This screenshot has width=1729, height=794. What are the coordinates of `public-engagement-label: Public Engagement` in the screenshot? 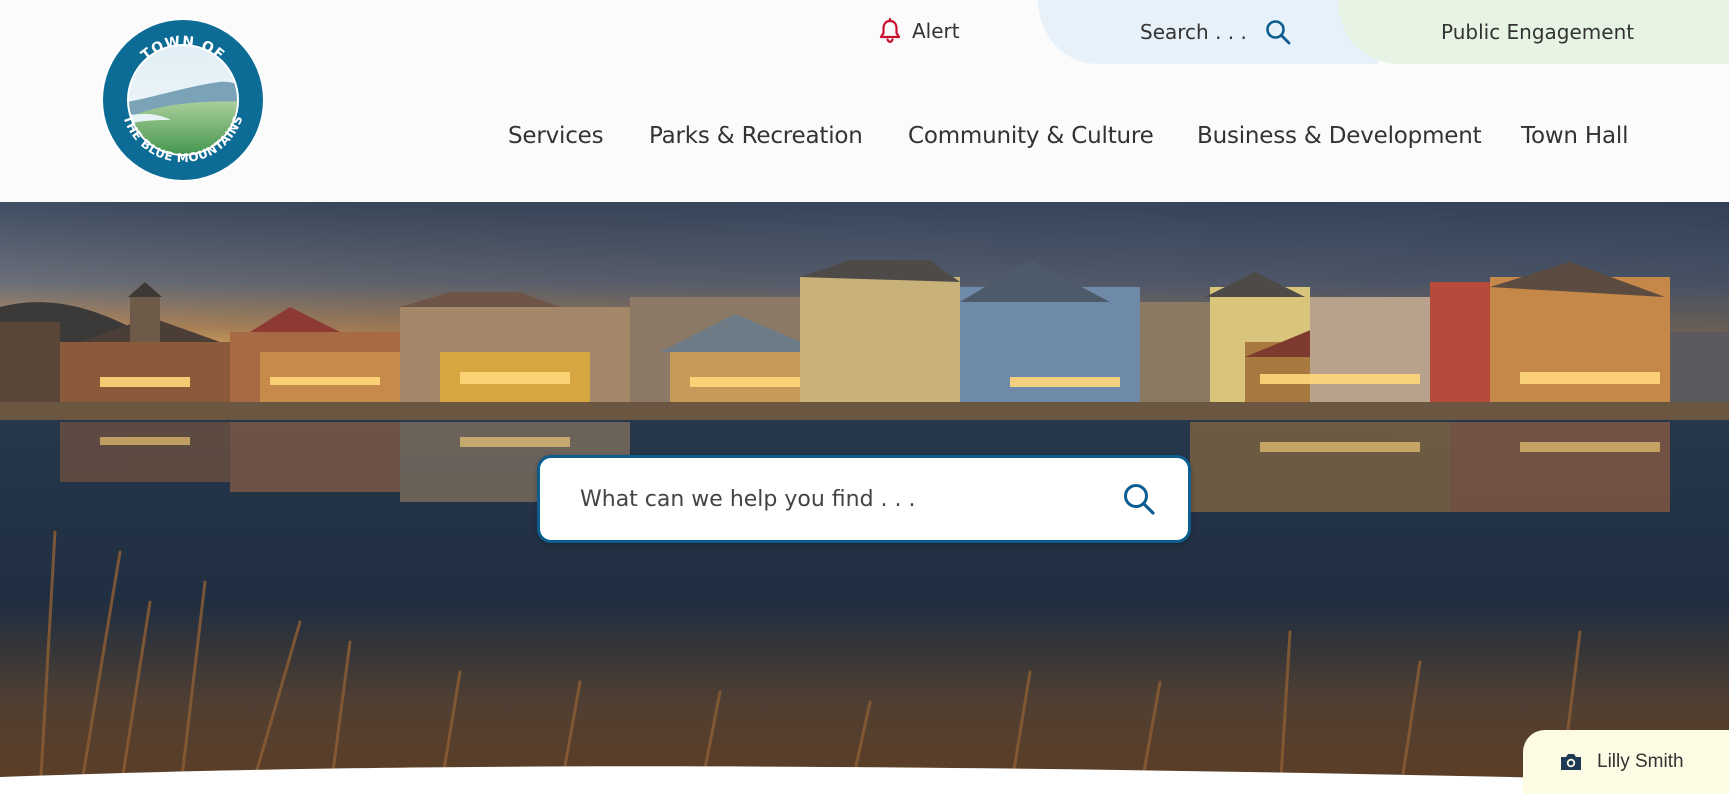 It's located at (1538, 32).